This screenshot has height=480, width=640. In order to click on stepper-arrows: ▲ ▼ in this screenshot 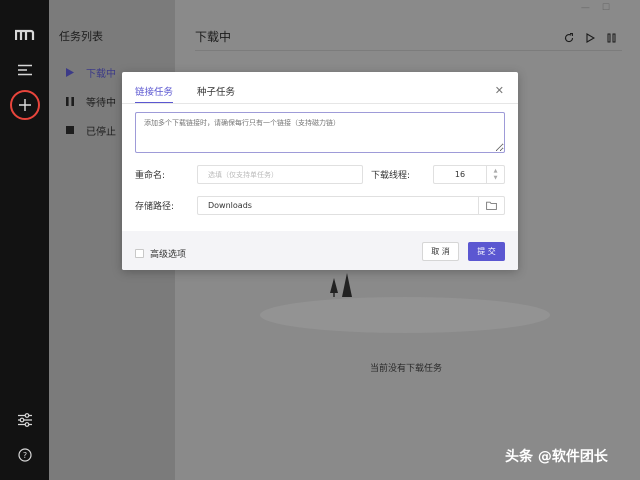, I will do `click(495, 174)`.